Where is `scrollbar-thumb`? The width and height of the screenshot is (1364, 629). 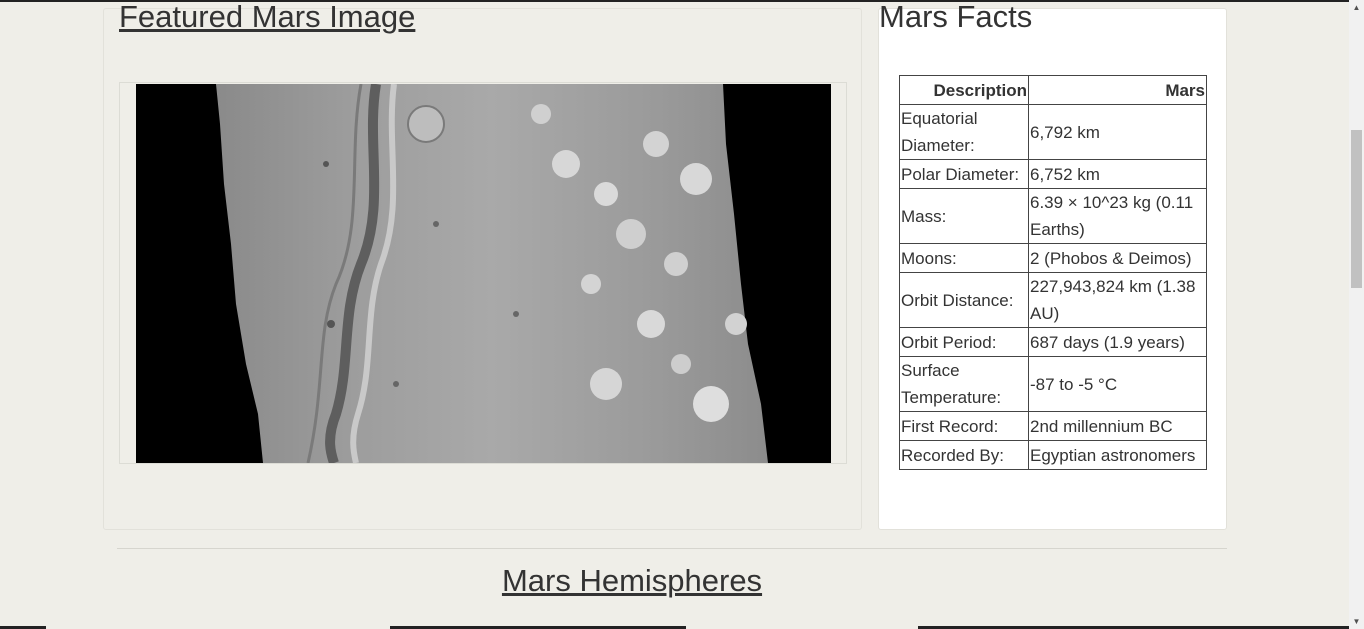 scrollbar-thumb is located at coordinates (1356, 209).